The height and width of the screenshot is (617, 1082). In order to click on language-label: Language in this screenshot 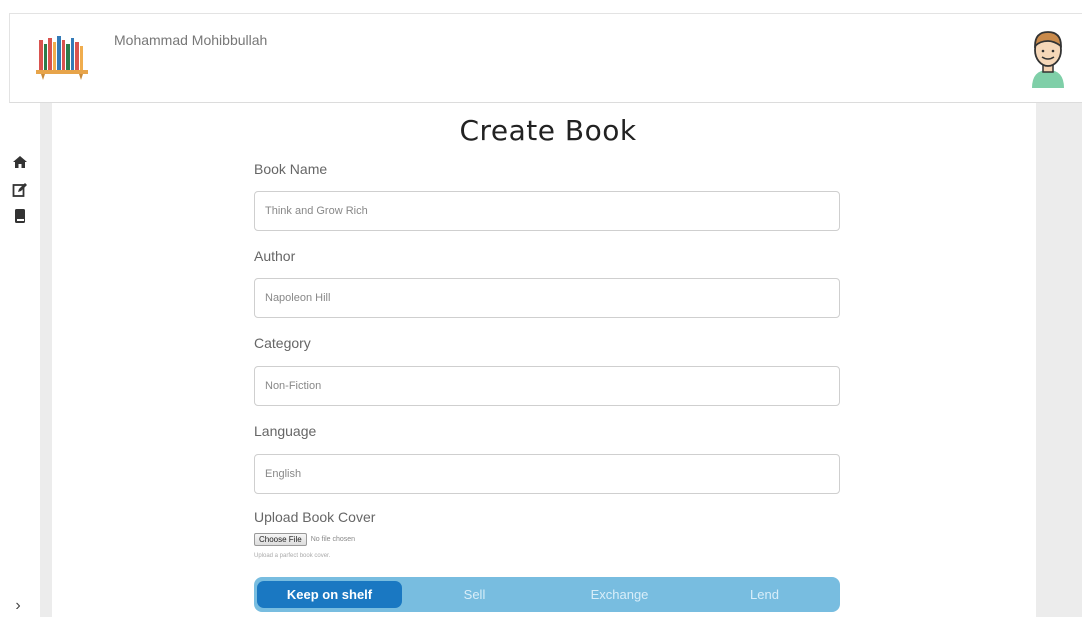, I will do `click(285, 431)`.